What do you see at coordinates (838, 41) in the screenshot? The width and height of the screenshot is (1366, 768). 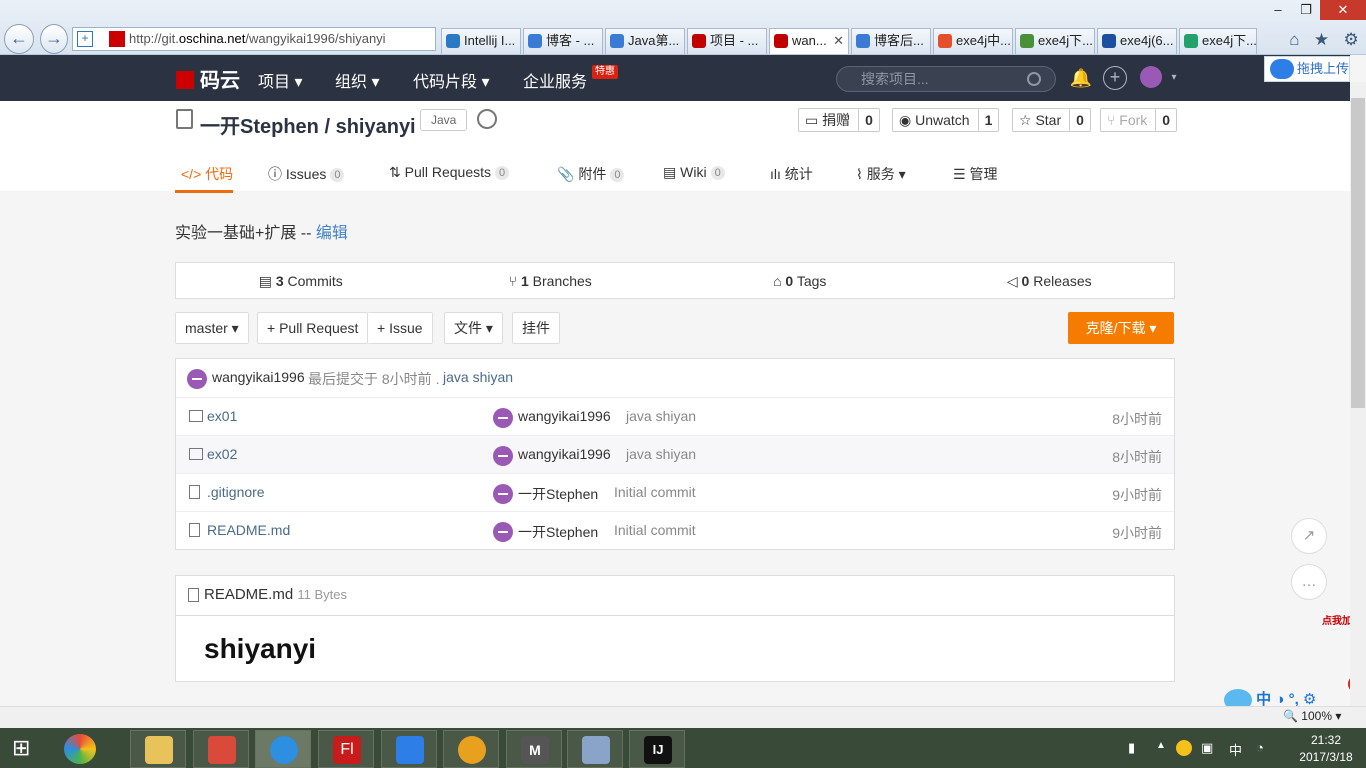 I see `tab-close-icon: ✕` at bounding box center [838, 41].